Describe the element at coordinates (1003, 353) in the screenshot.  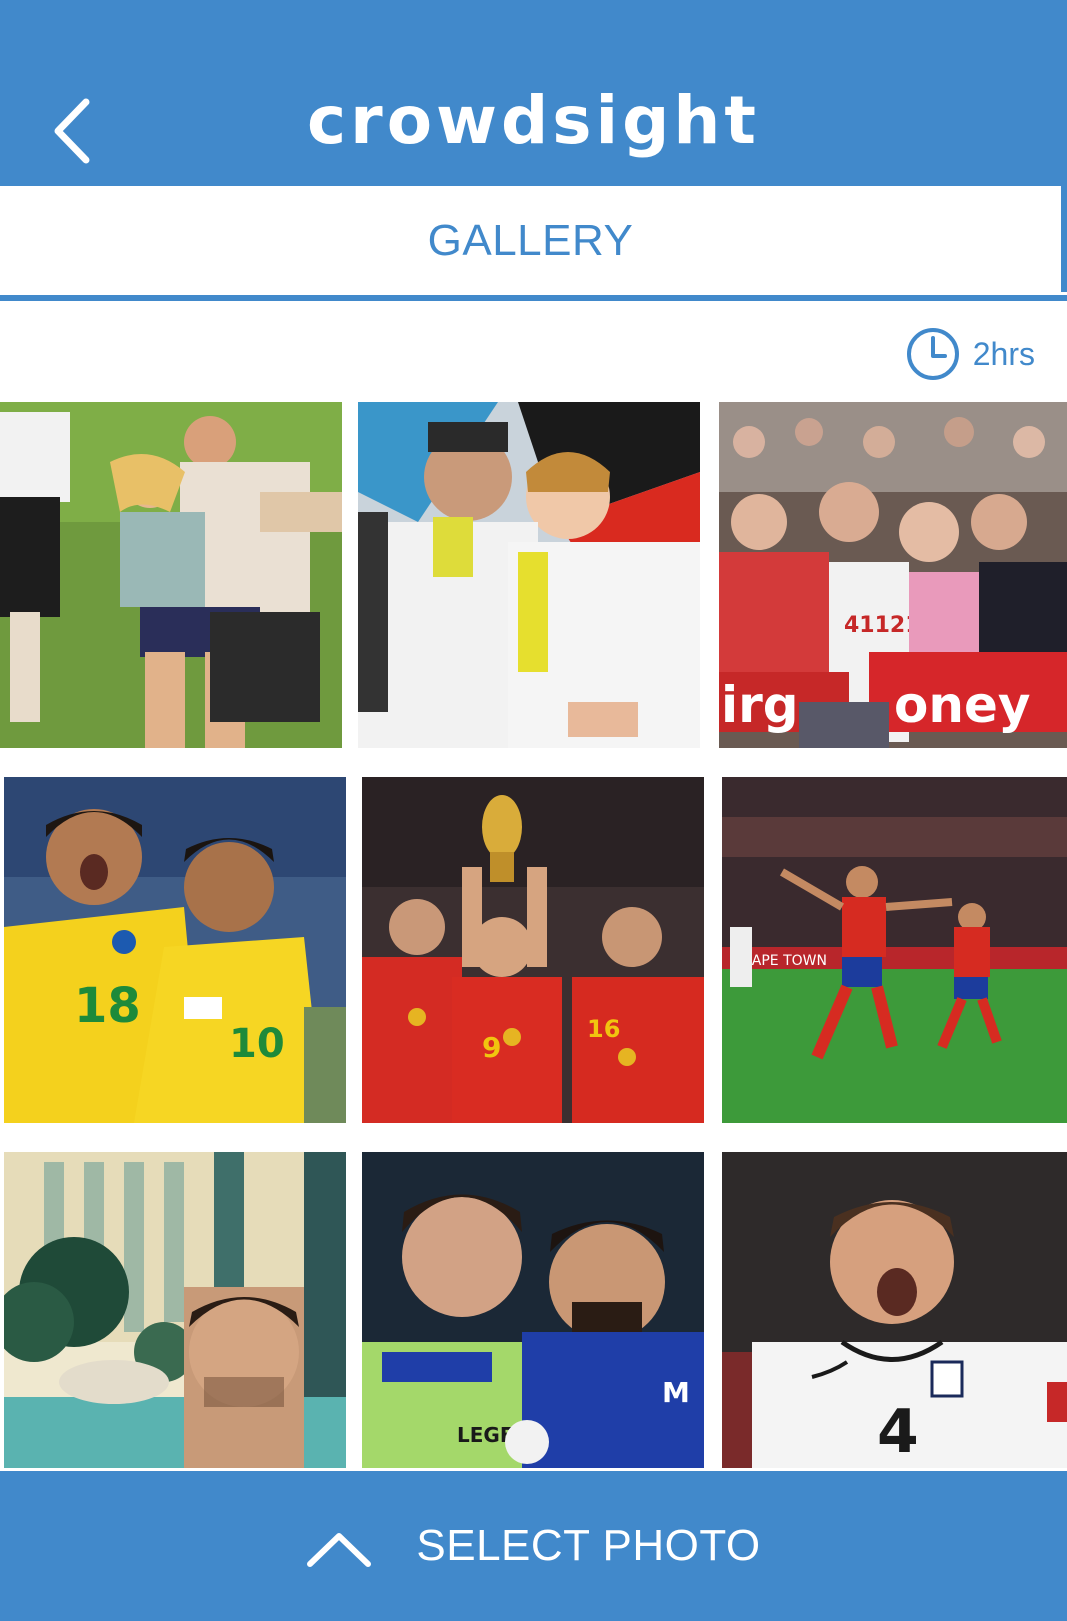
I see `timer-label: 2hrs` at that location.